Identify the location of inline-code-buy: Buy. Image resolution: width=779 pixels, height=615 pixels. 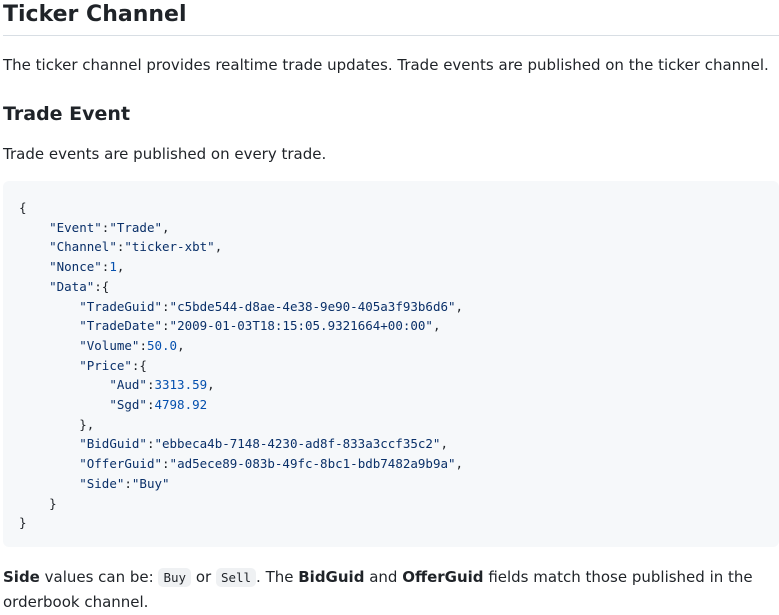
(175, 577).